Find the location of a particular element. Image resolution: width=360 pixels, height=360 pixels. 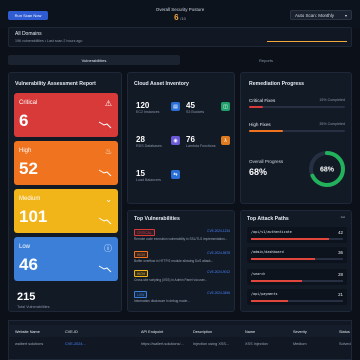

col-header-name: Name is located at coordinates (250, 332).